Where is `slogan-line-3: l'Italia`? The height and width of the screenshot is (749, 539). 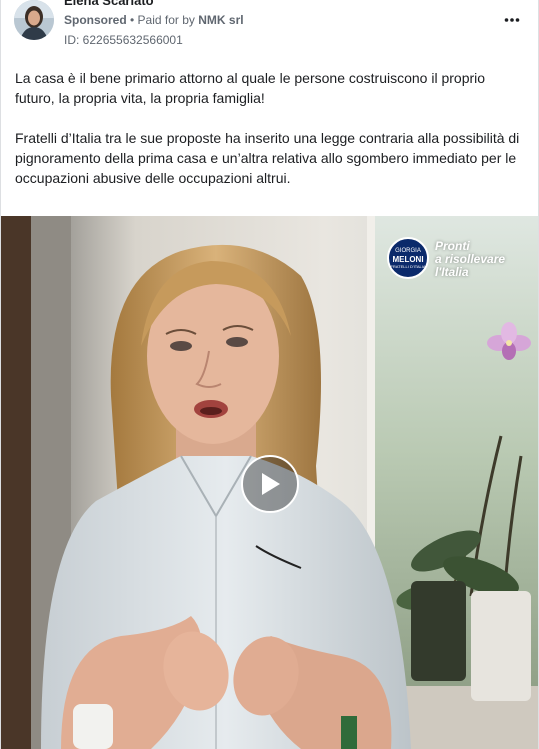
slogan-line-3: l'Italia is located at coordinates (452, 272).